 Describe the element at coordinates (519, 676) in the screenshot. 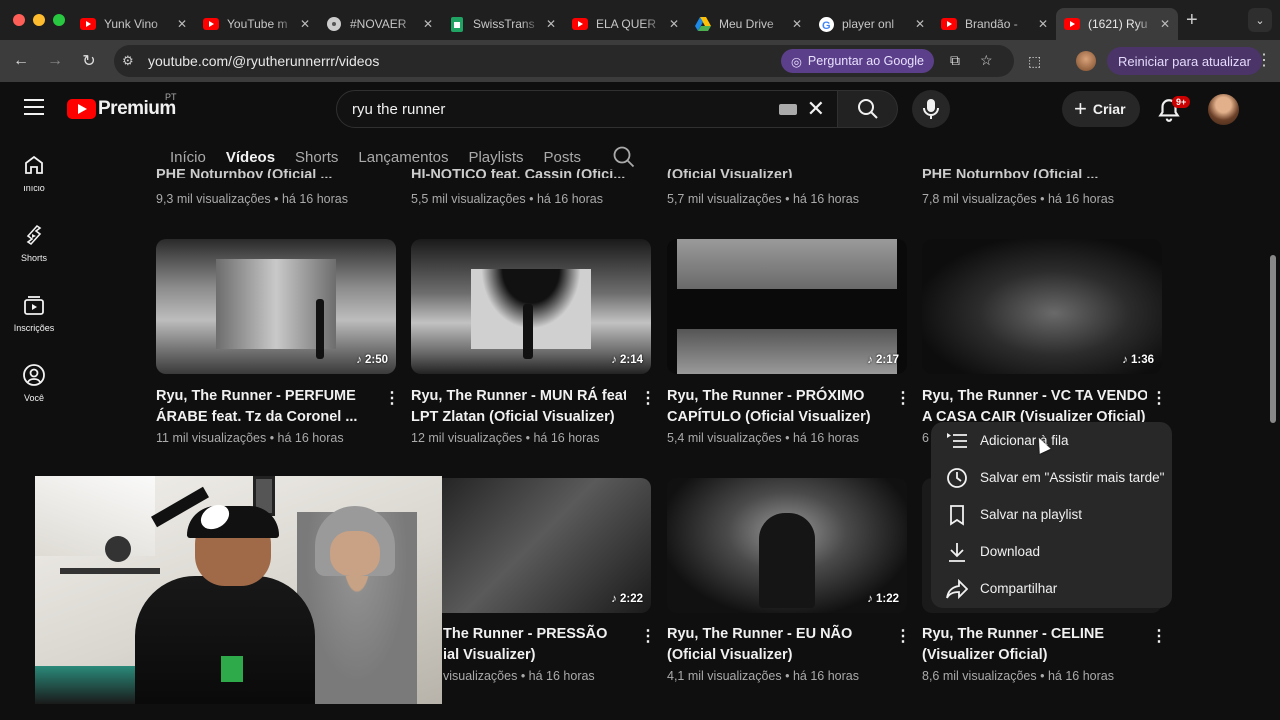

I see `video-meta: visualizações • há 16 horas` at that location.